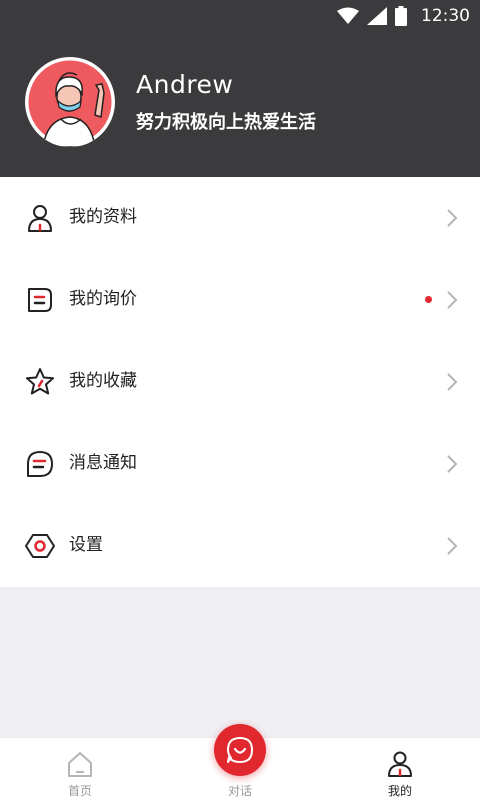 This screenshot has width=480, height=801. What do you see at coordinates (79, 791) in the screenshot?
I see `tab-label: 首页` at bounding box center [79, 791].